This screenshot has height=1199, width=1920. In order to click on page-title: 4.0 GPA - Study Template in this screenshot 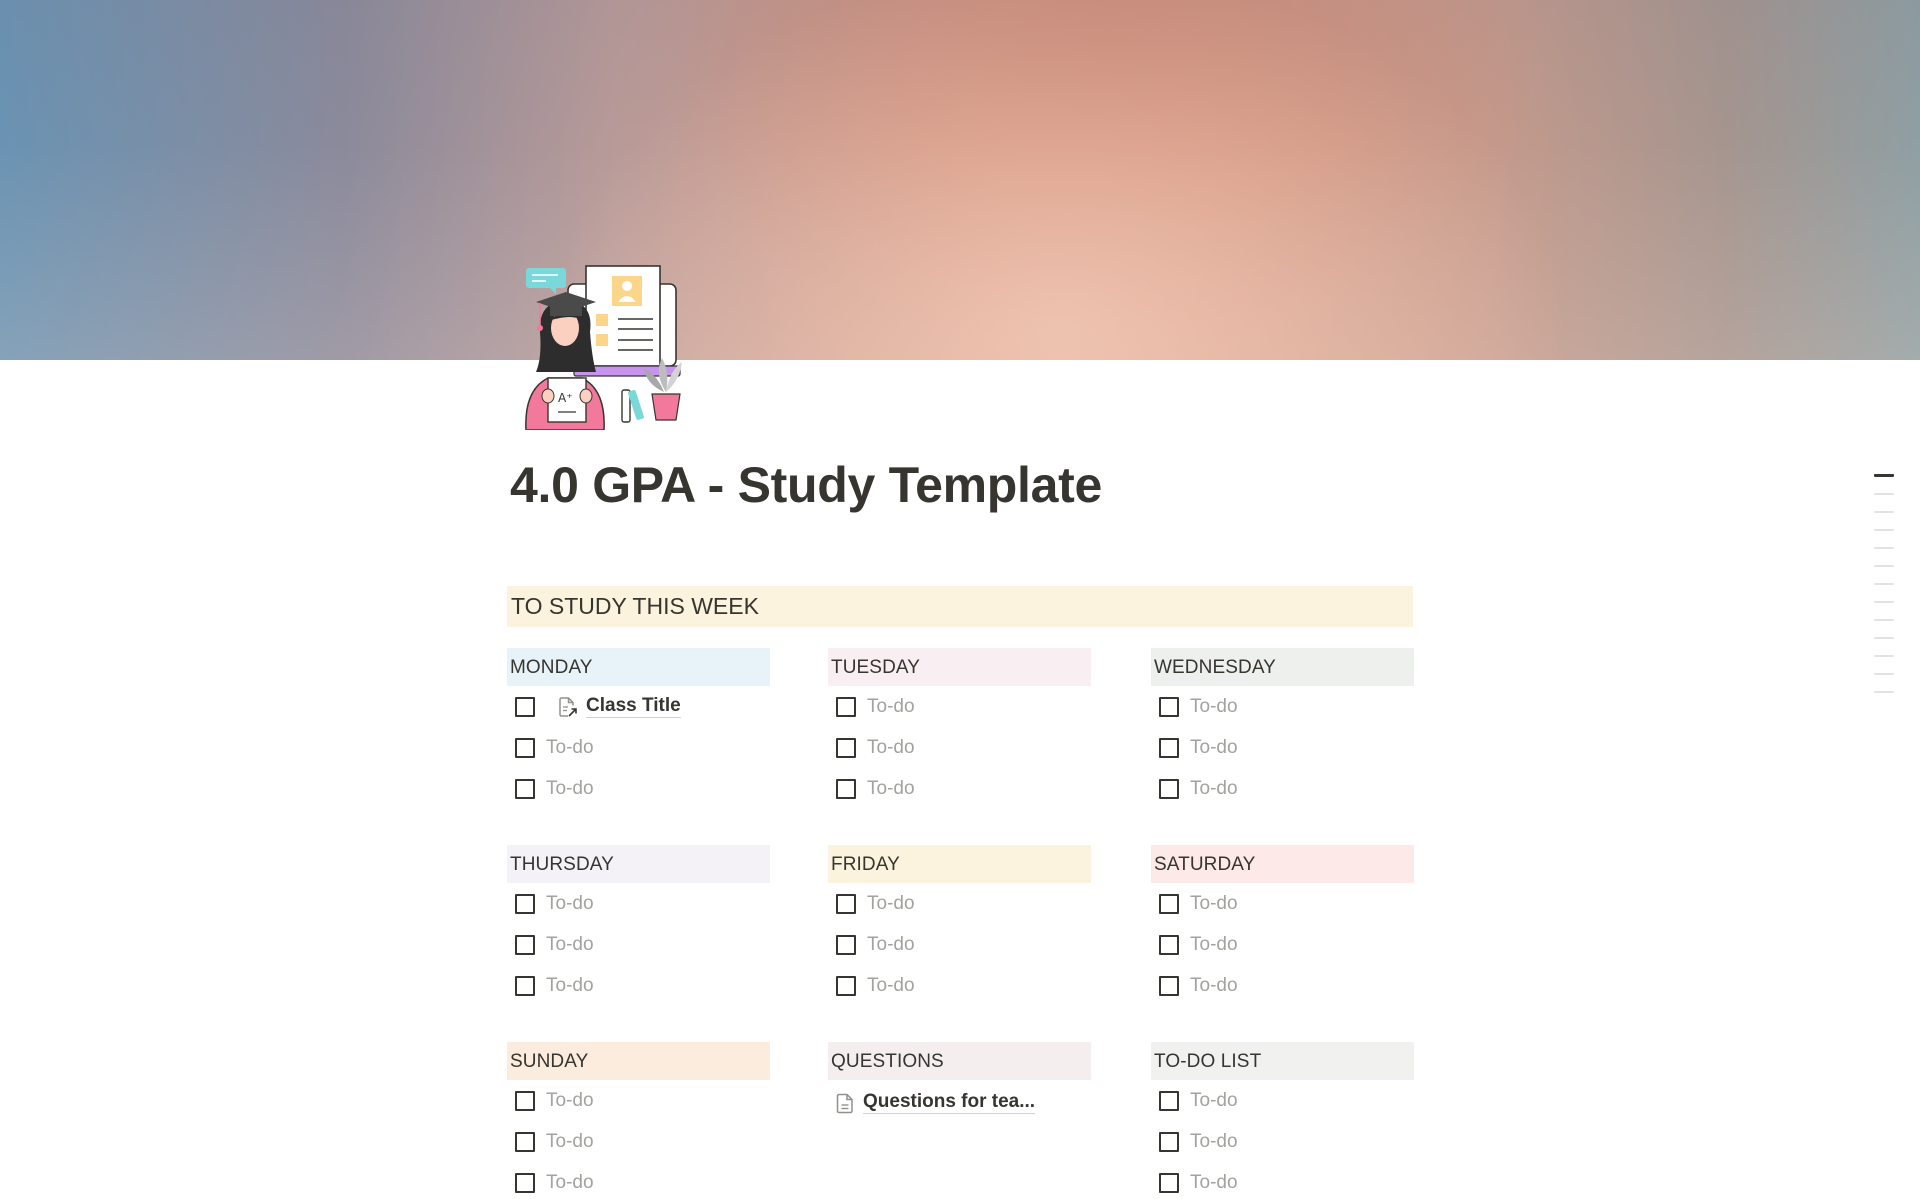, I will do `click(806, 485)`.